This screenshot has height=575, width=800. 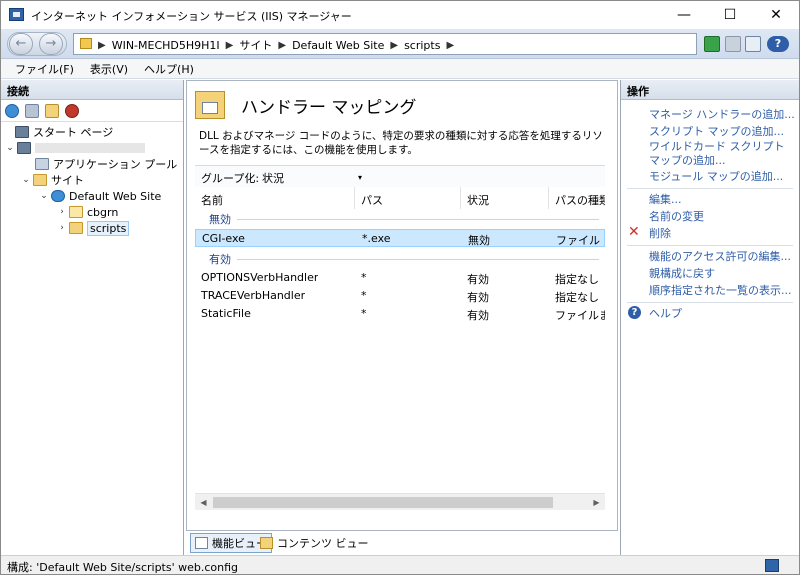 What do you see at coordinates (40, 180) in the screenshot?
I see `sites-folder-icon` at bounding box center [40, 180].